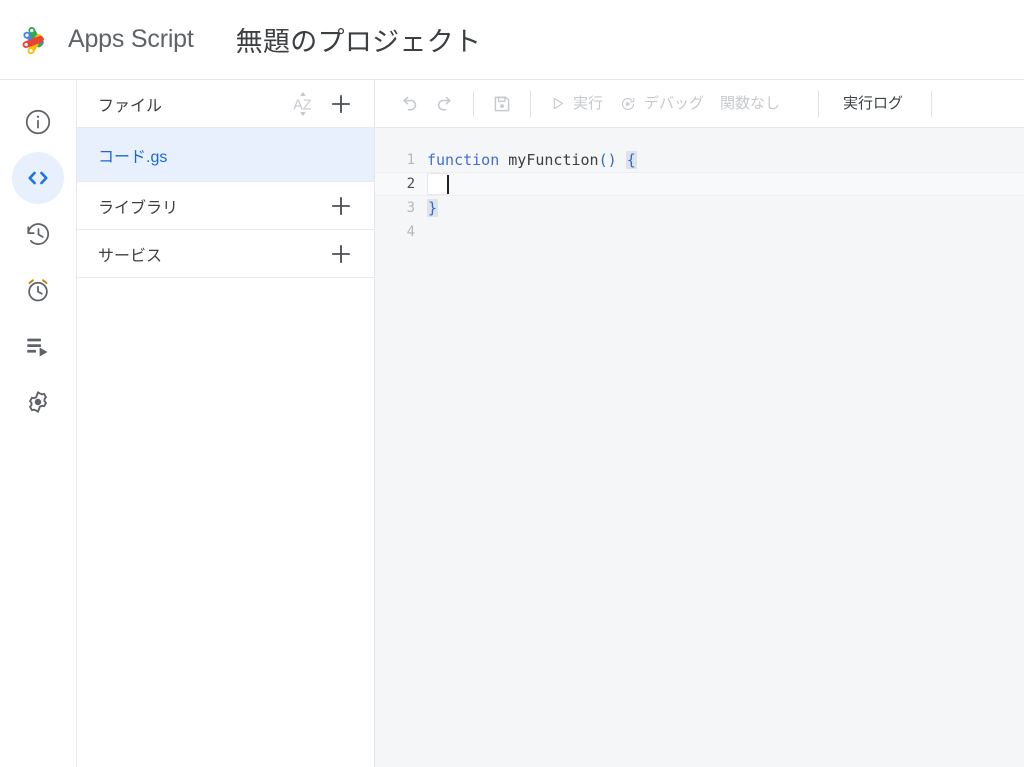 This screenshot has width=1024, height=767. I want to click on info-circle-icon, so click(38, 122).